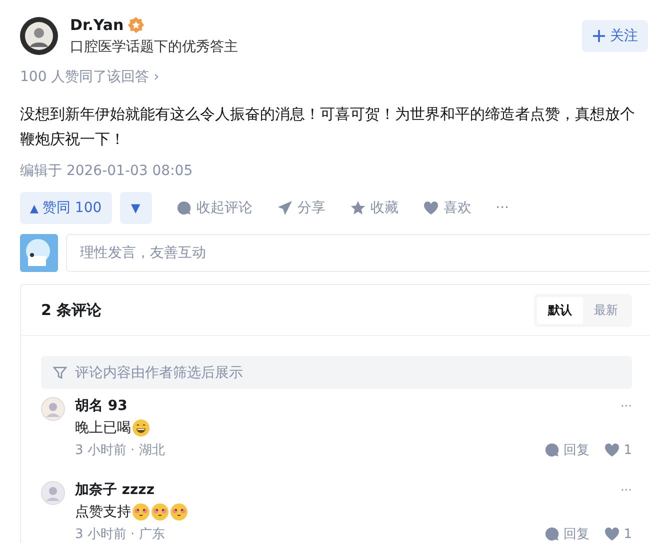  I want to click on notice-text: 评论内容由作者筛选后展示, so click(159, 373).